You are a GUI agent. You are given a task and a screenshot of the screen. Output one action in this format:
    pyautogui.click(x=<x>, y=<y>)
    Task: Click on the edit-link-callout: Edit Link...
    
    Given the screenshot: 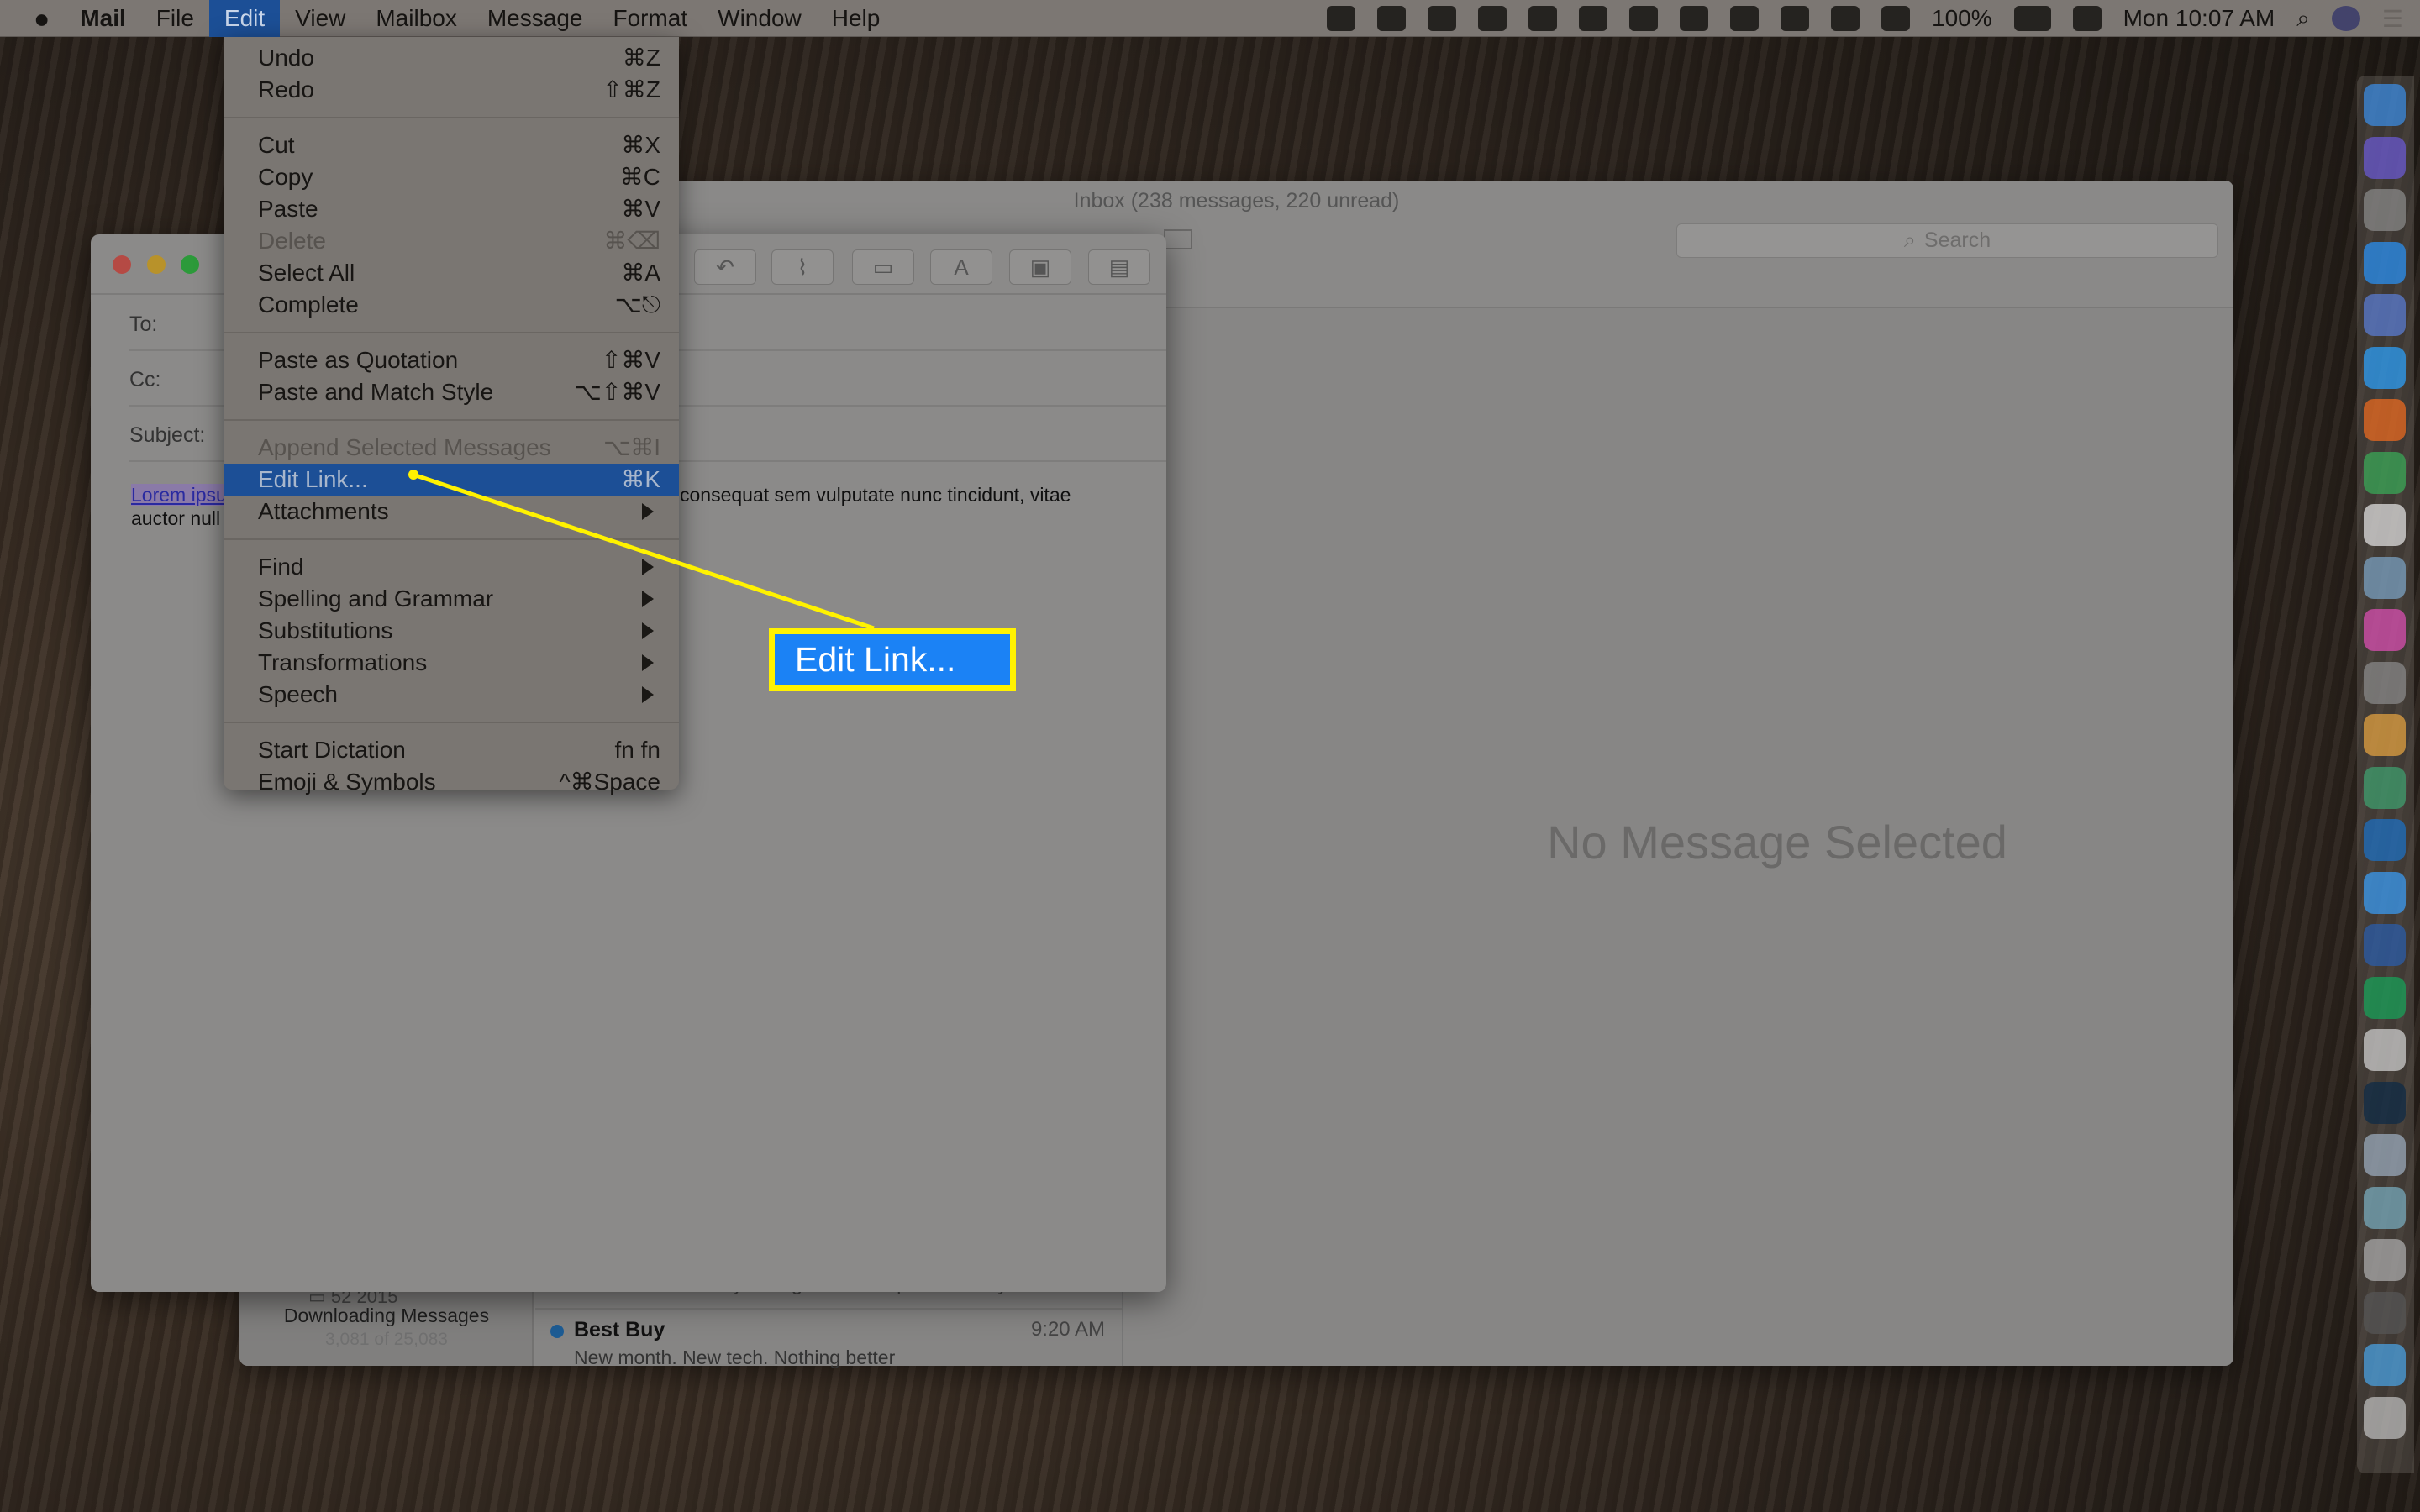 What is the action you would take?
    pyautogui.click(x=893, y=659)
    